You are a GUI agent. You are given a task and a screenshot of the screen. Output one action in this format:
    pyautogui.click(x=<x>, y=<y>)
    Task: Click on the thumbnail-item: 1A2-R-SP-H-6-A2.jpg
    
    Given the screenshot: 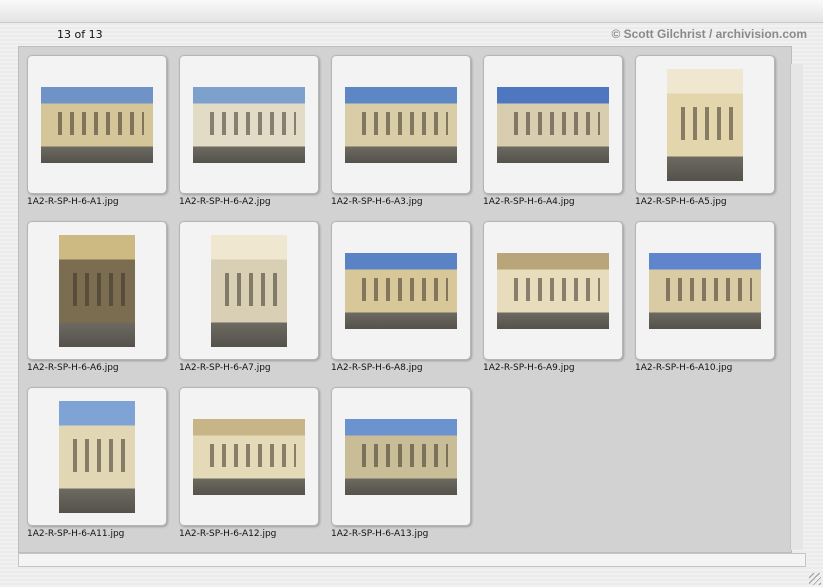 What is the action you would take?
    pyautogui.click(x=247, y=129)
    